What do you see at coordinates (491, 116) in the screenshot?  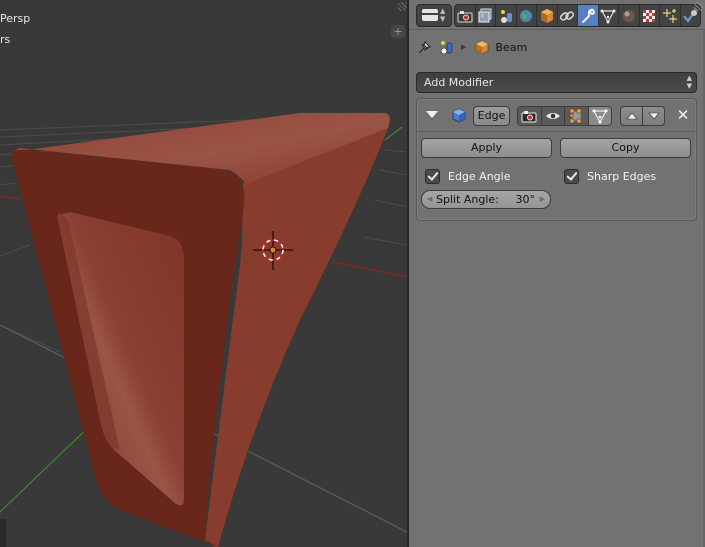 I see `modifier-name-field: Edge` at bounding box center [491, 116].